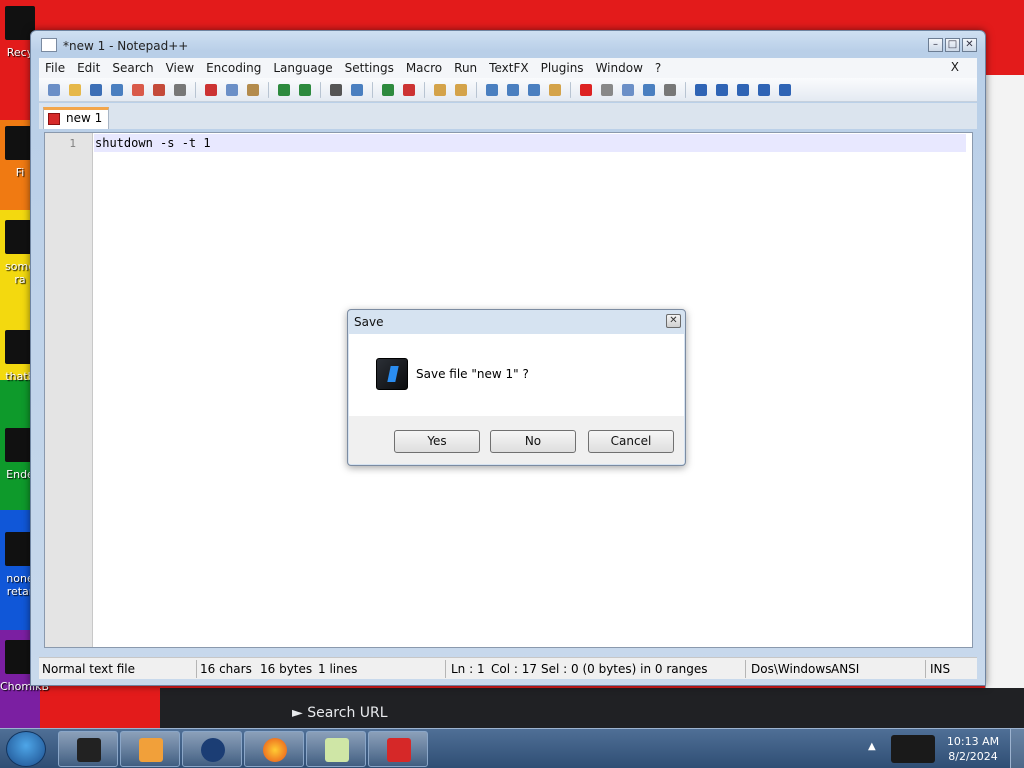  Describe the element at coordinates (84, 118) in the screenshot. I see `tab-label: new 1` at that location.